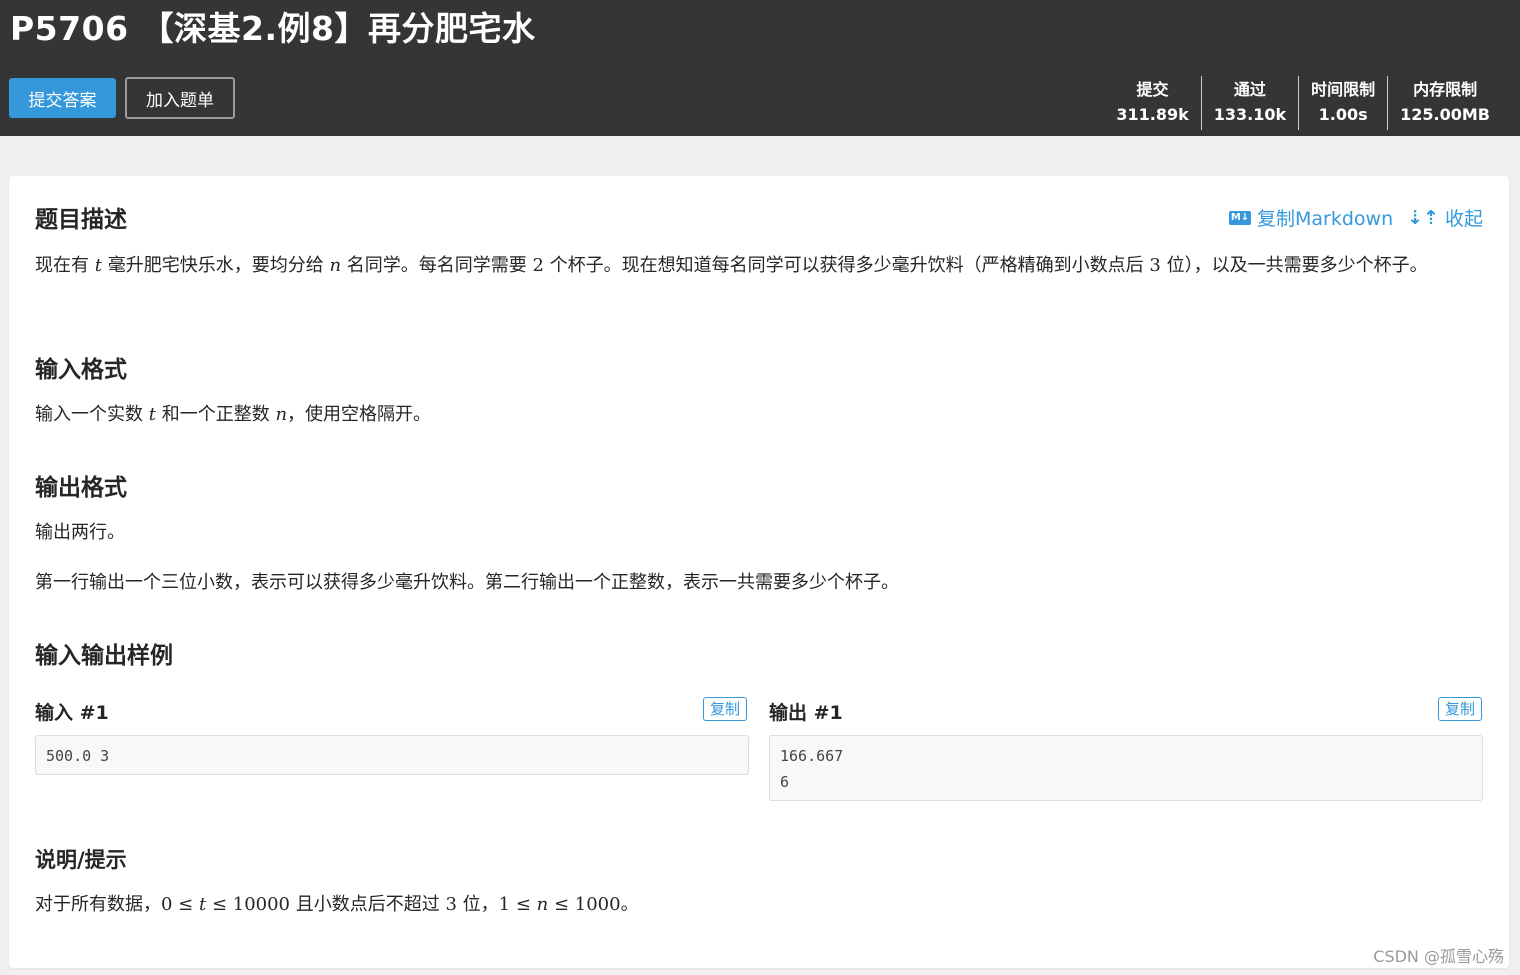  Describe the element at coordinates (81, 488) in the screenshot. I see `output-format-title: 输出格式` at that location.